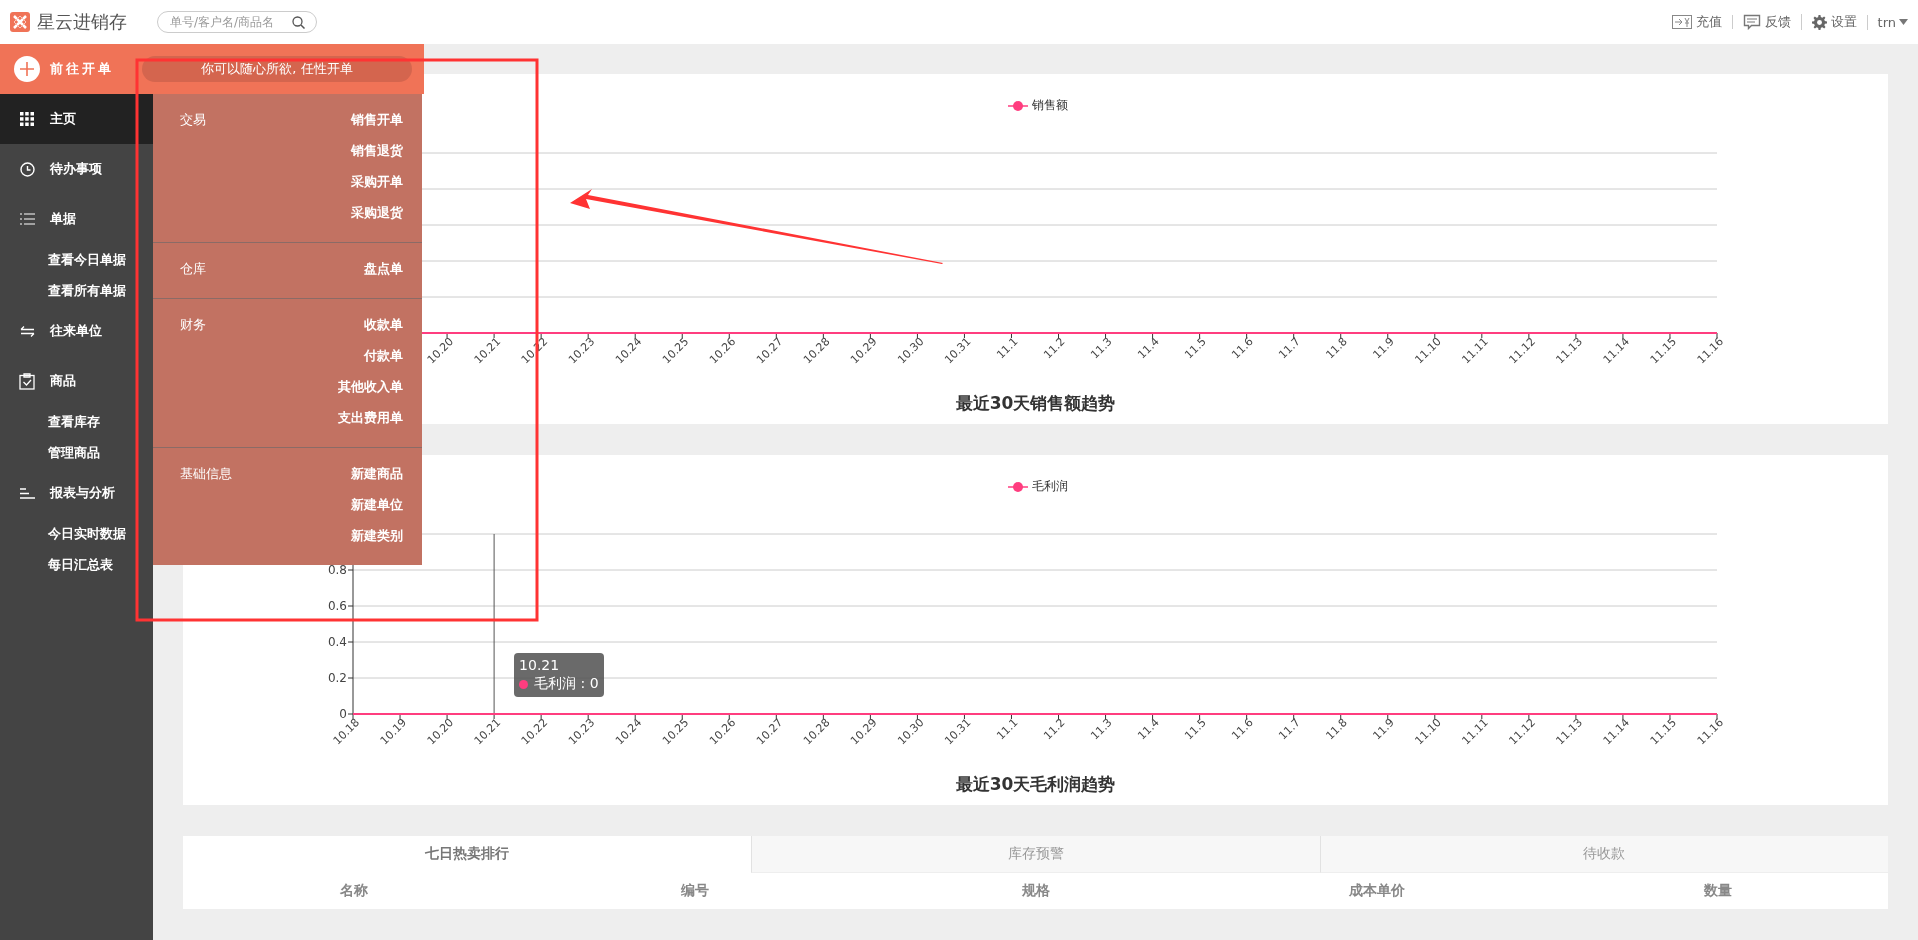 Image resolution: width=1918 pixels, height=940 pixels. Describe the element at coordinates (383, 355) in the screenshot. I see `menu-item: 付款单` at that location.